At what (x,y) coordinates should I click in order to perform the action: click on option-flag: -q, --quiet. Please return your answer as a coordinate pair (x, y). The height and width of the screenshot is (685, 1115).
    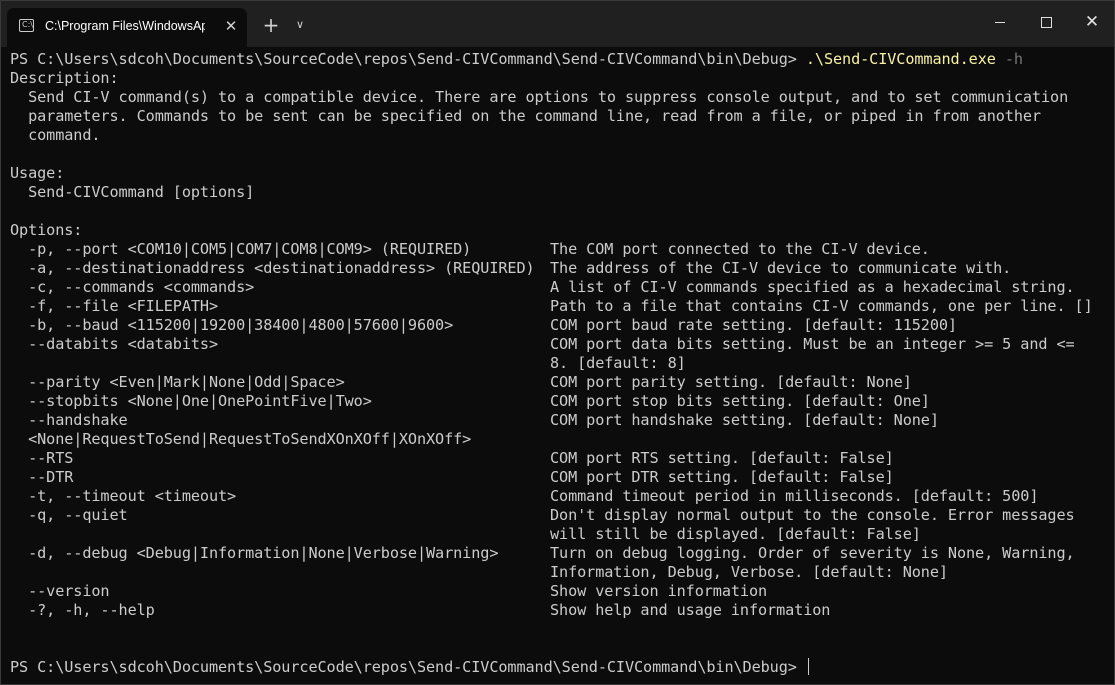
    Looking at the image, I should click on (69, 515).